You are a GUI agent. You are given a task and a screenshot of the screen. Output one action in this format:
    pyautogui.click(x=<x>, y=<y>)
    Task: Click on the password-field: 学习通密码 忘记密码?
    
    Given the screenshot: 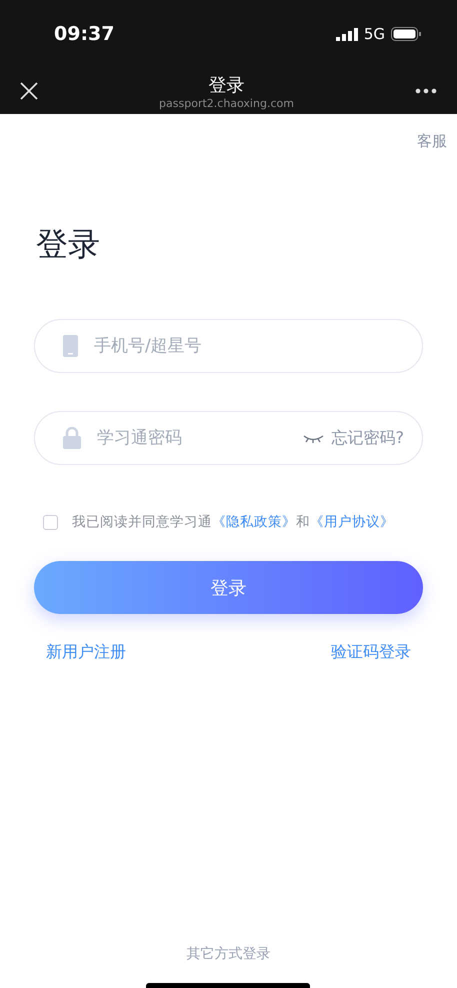 What is the action you would take?
    pyautogui.click(x=228, y=438)
    